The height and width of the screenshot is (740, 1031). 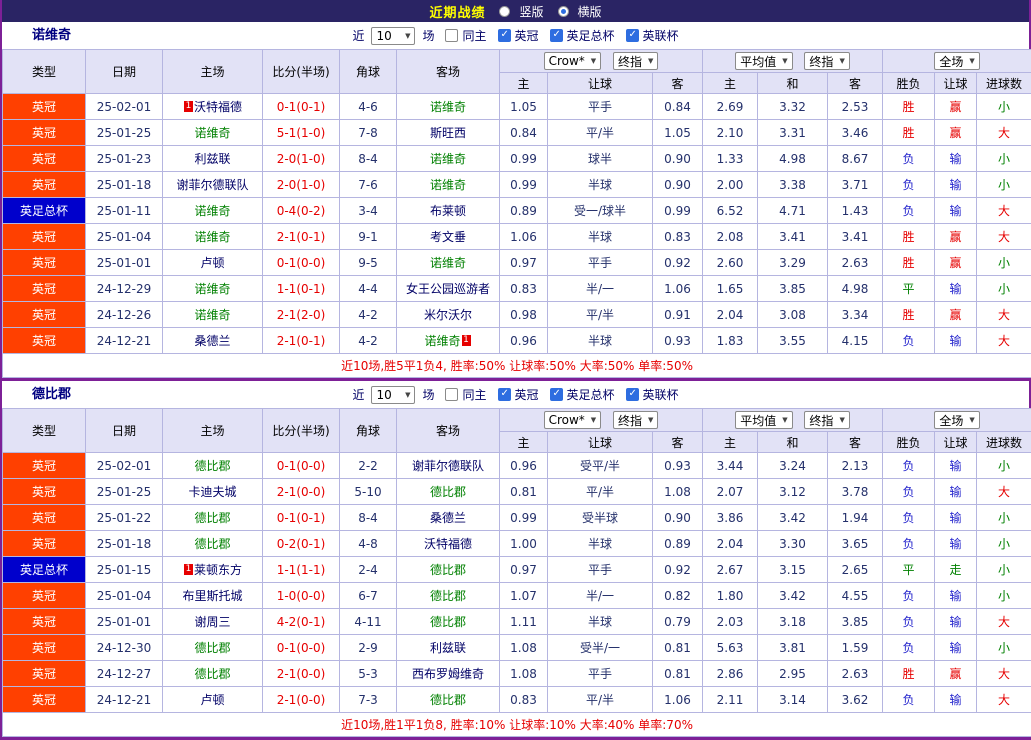 What do you see at coordinates (212, 492) in the screenshot?
I see `team-name-link: 卡迪夫城` at bounding box center [212, 492].